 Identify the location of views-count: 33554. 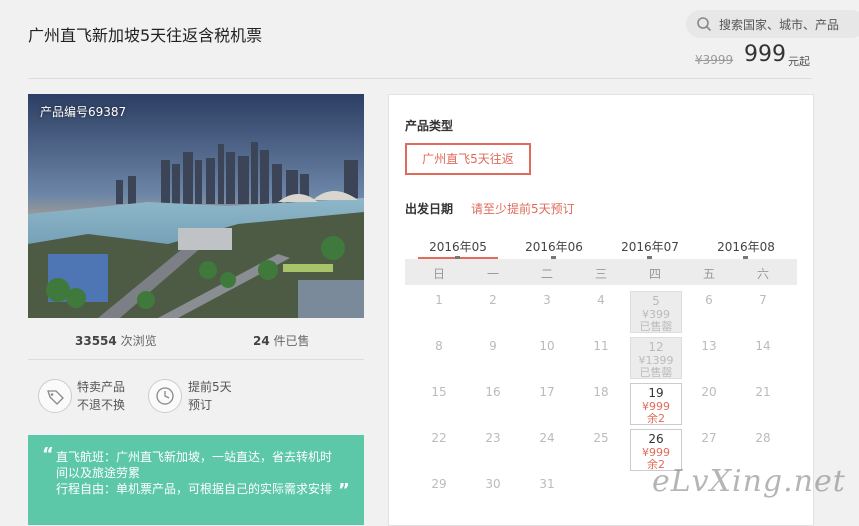
(96, 341).